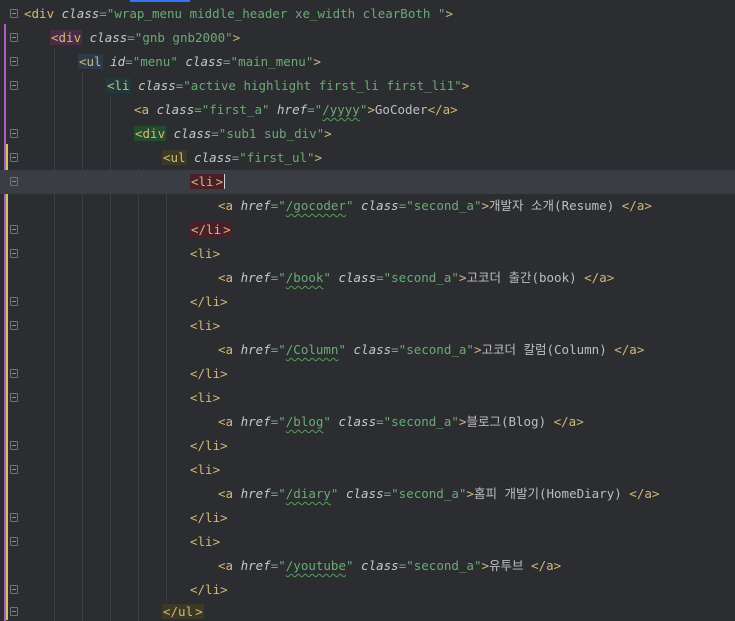 The height and width of the screenshot is (621, 735). What do you see at coordinates (367, 134) in the screenshot?
I see `code-line: <div class="sub1 sub_div">` at bounding box center [367, 134].